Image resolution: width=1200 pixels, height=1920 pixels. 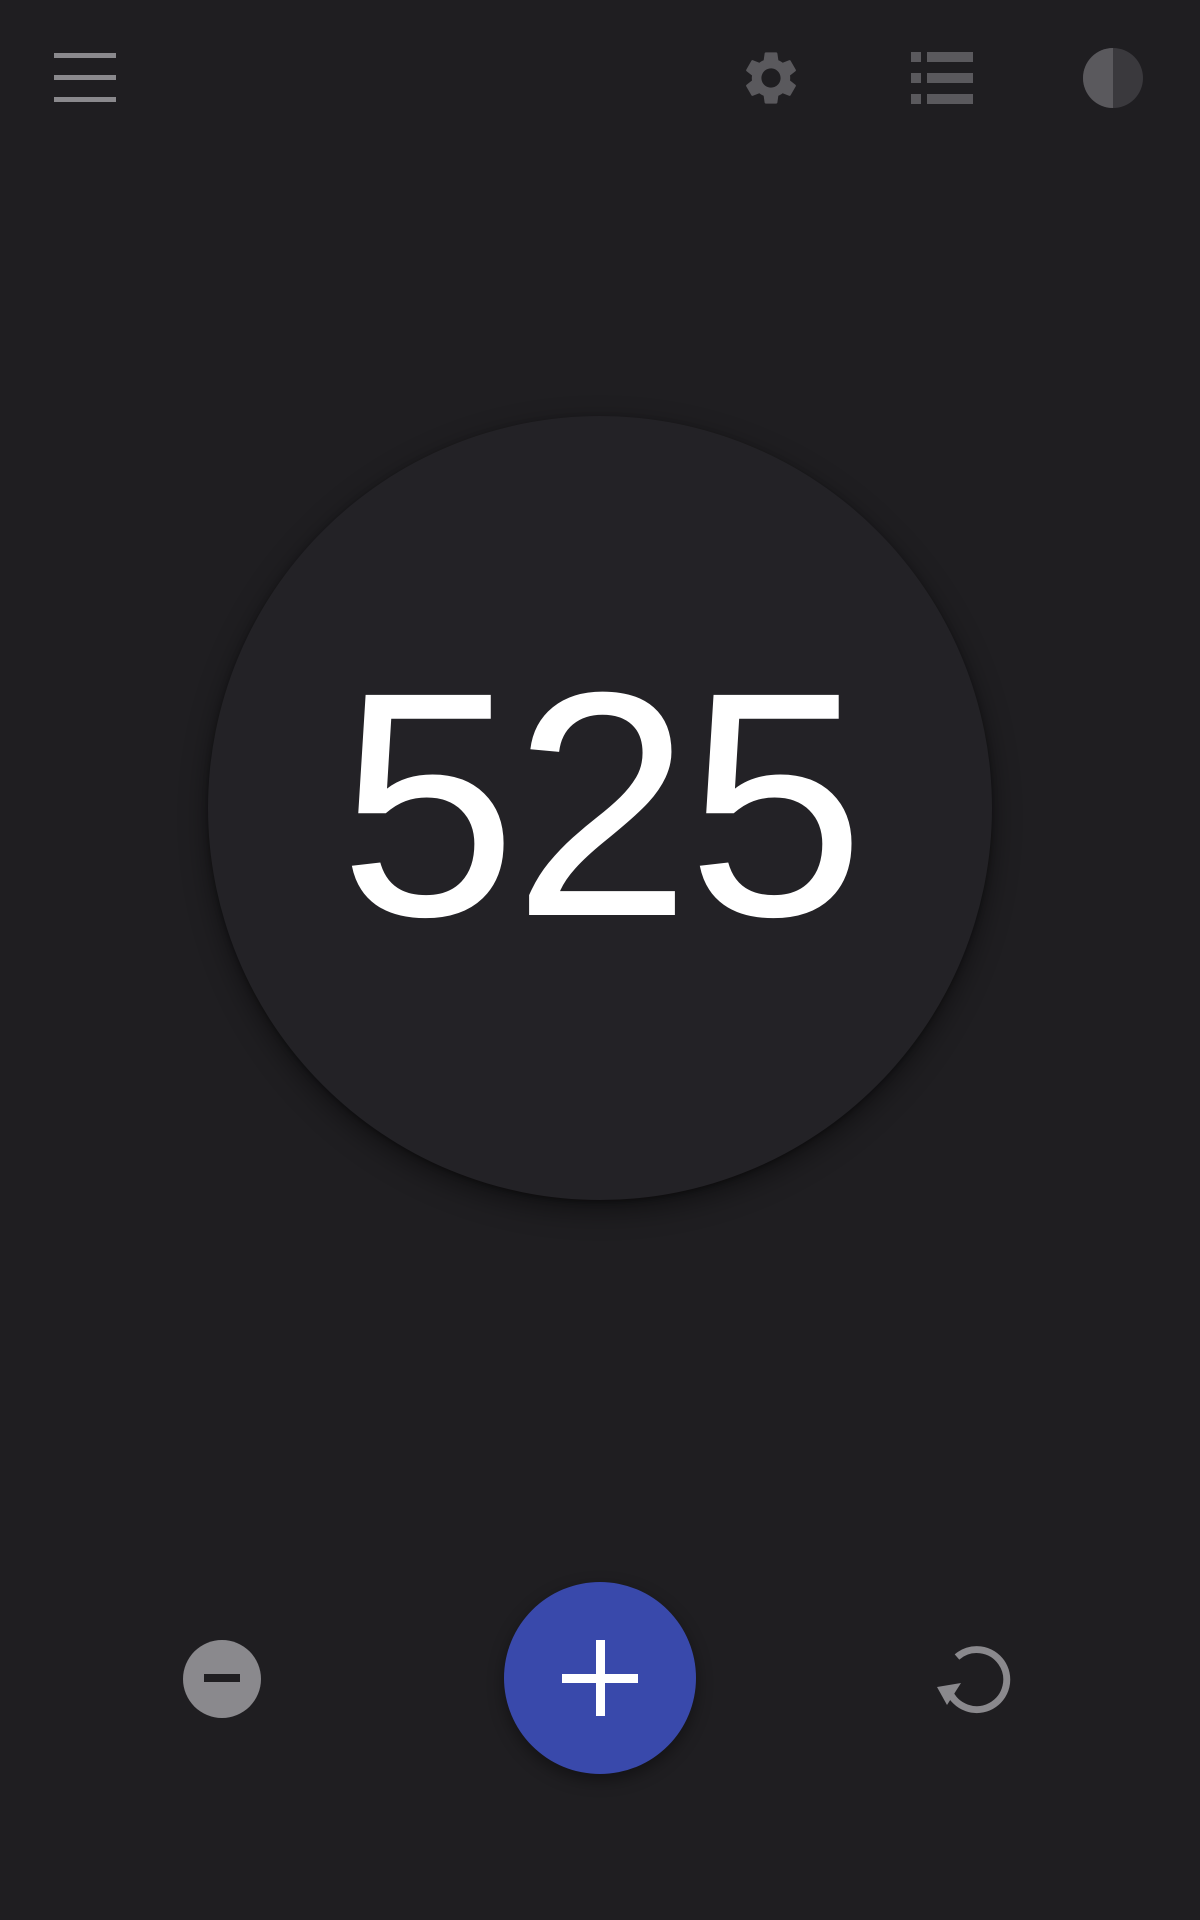 What do you see at coordinates (602, 804) in the screenshot?
I see `counter-value: 525` at bounding box center [602, 804].